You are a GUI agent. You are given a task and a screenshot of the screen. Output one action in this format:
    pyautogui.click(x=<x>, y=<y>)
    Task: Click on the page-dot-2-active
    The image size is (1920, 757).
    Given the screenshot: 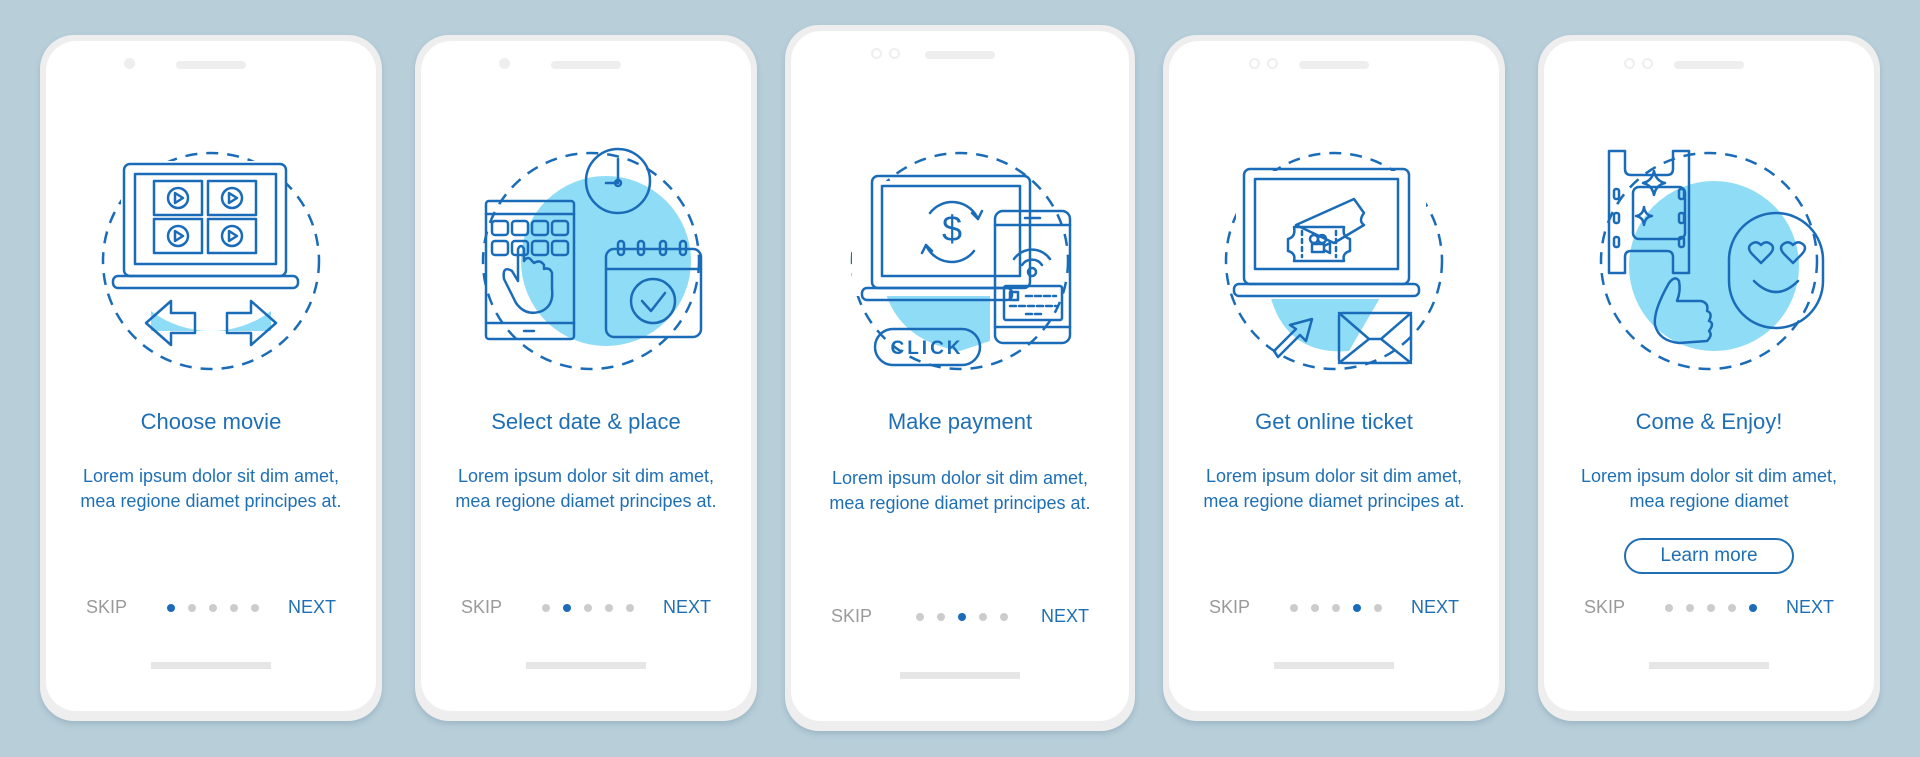 What is the action you would take?
    pyautogui.click(x=567, y=608)
    